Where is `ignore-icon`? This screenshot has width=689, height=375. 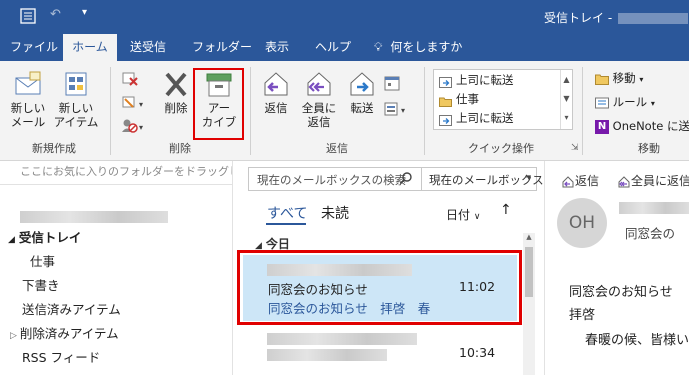
ignore-icon is located at coordinates (130, 79).